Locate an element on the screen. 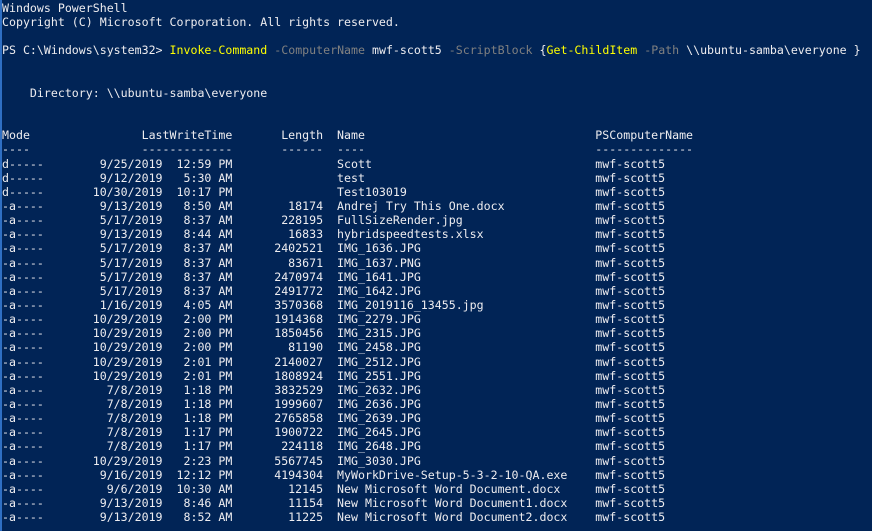  banner-line-1: Windows PowerShell is located at coordinates (65, 8).